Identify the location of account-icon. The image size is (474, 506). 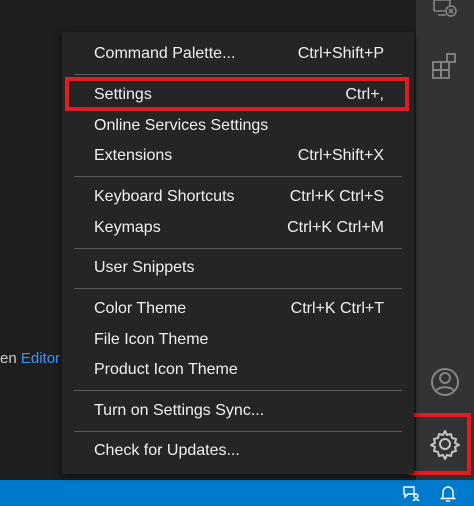
(445, 382).